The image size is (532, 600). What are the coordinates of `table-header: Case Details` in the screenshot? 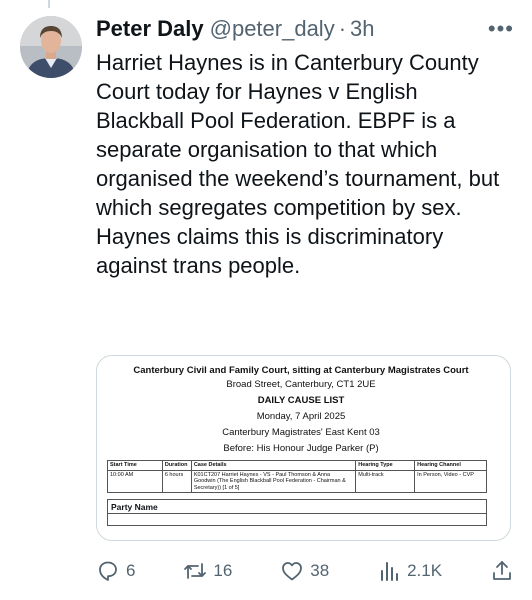 It's located at (273, 465).